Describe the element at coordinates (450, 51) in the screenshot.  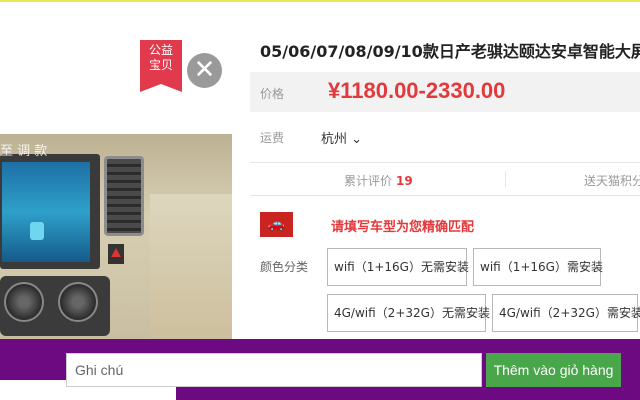
I see `product-title: 05/06/07/08/09/10款日产老骐达颐达安卓智能大屏` at that location.